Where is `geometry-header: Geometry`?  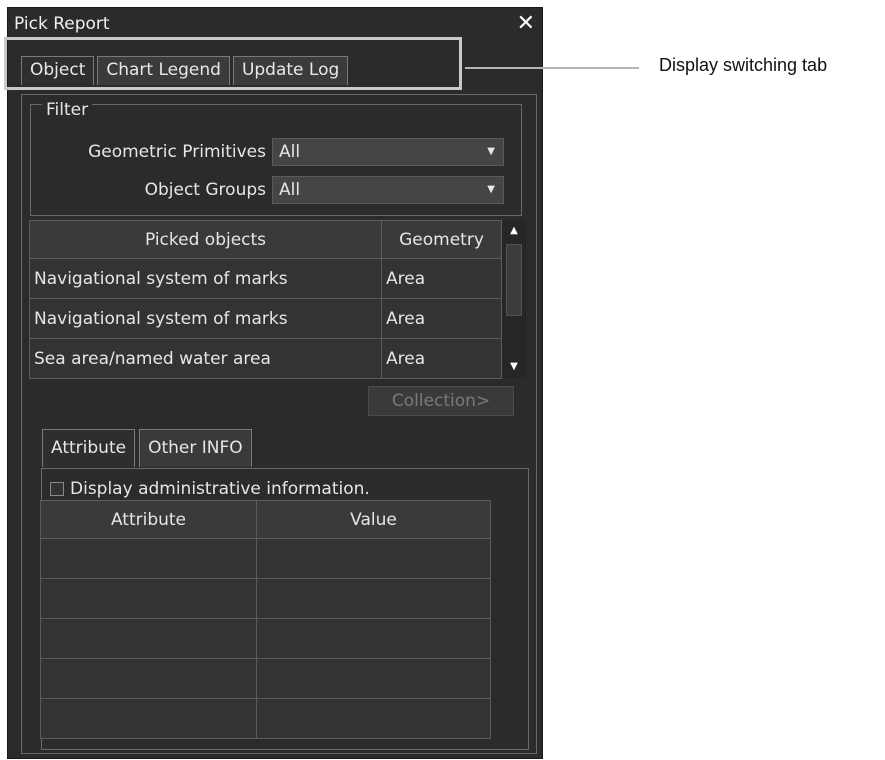 geometry-header: Geometry is located at coordinates (441, 239).